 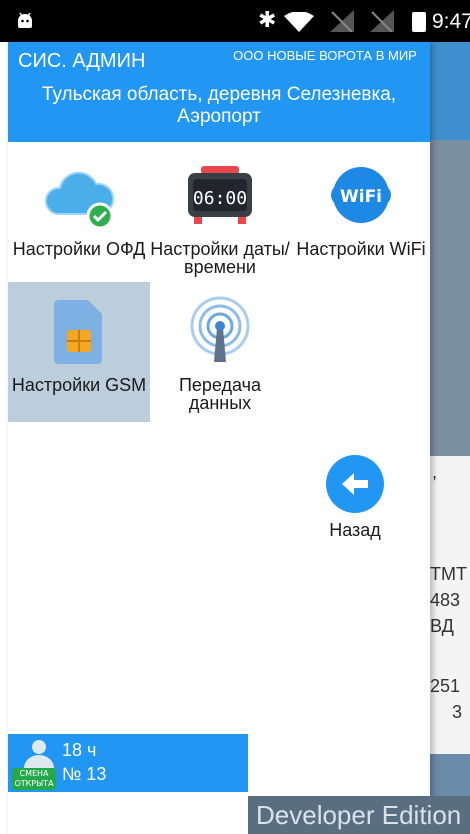 What do you see at coordinates (84, 774) in the screenshot?
I see `shift-number: № 13` at bounding box center [84, 774].